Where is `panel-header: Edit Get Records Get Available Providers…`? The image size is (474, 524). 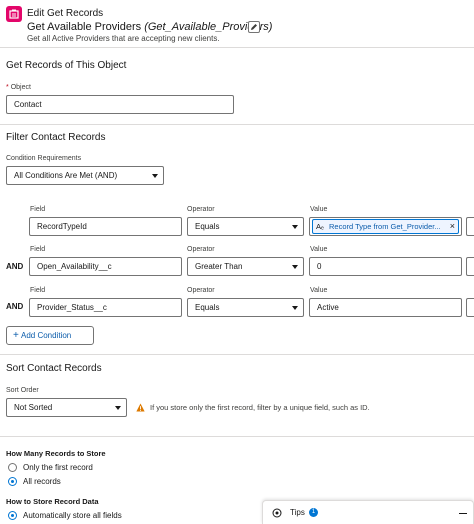
panel-header: Edit Get Records Get Available Providers… is located at coordinates (237, 24).